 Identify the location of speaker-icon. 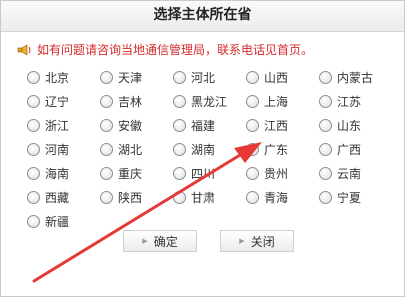
(24, 49).